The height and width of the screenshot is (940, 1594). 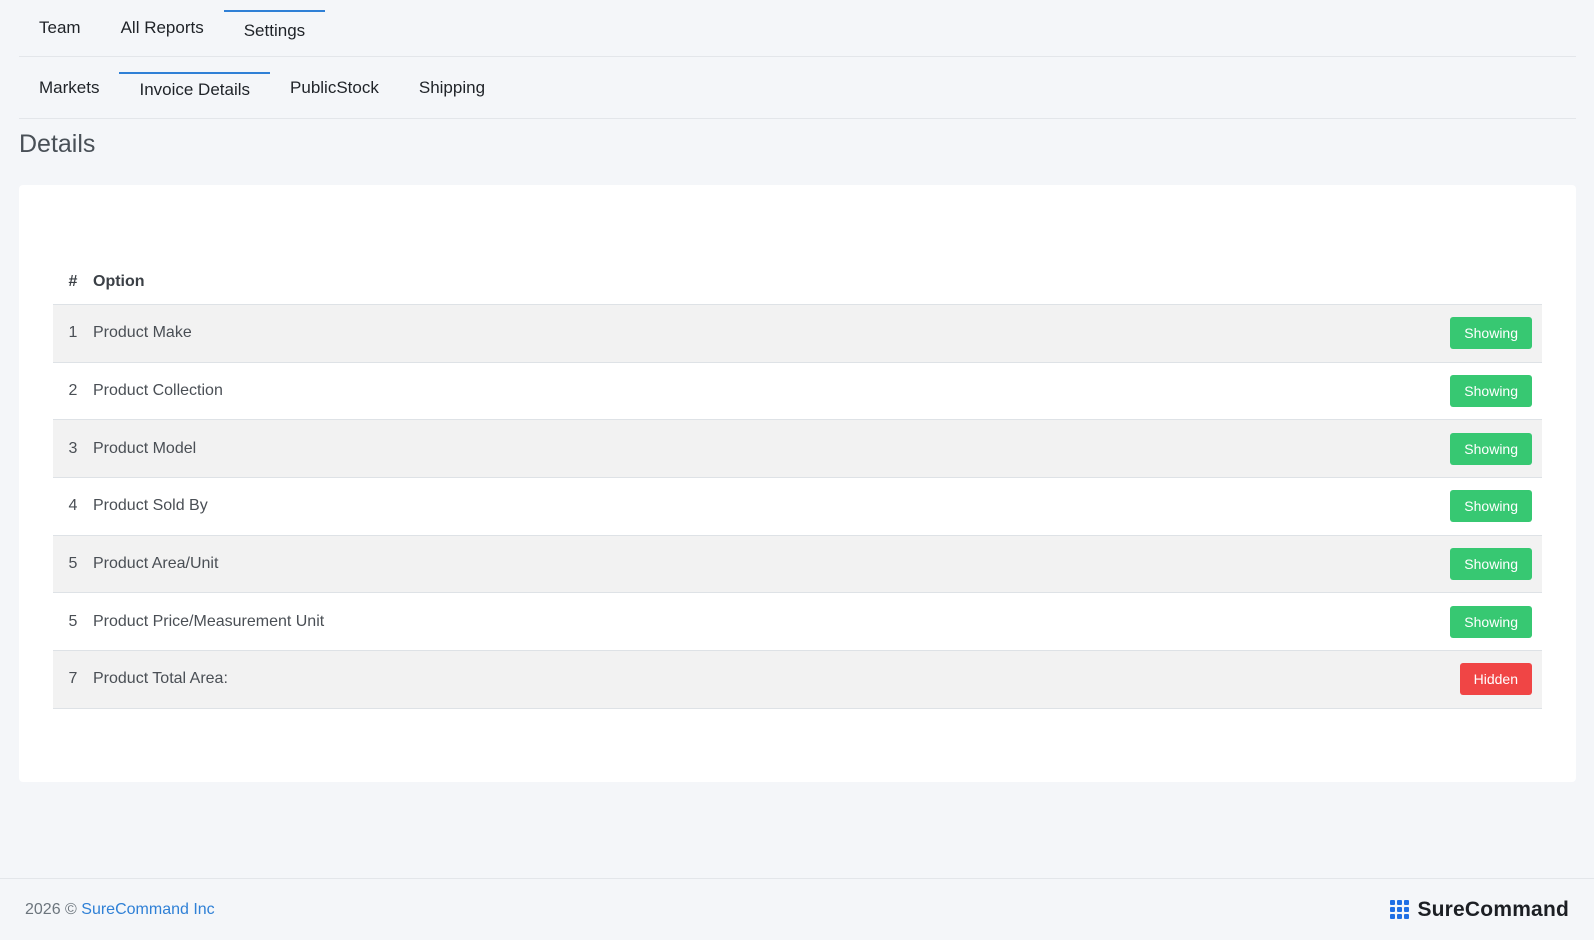 I want to click on tab-invoice-details: Invoice Details, so click(x=194, y=87).